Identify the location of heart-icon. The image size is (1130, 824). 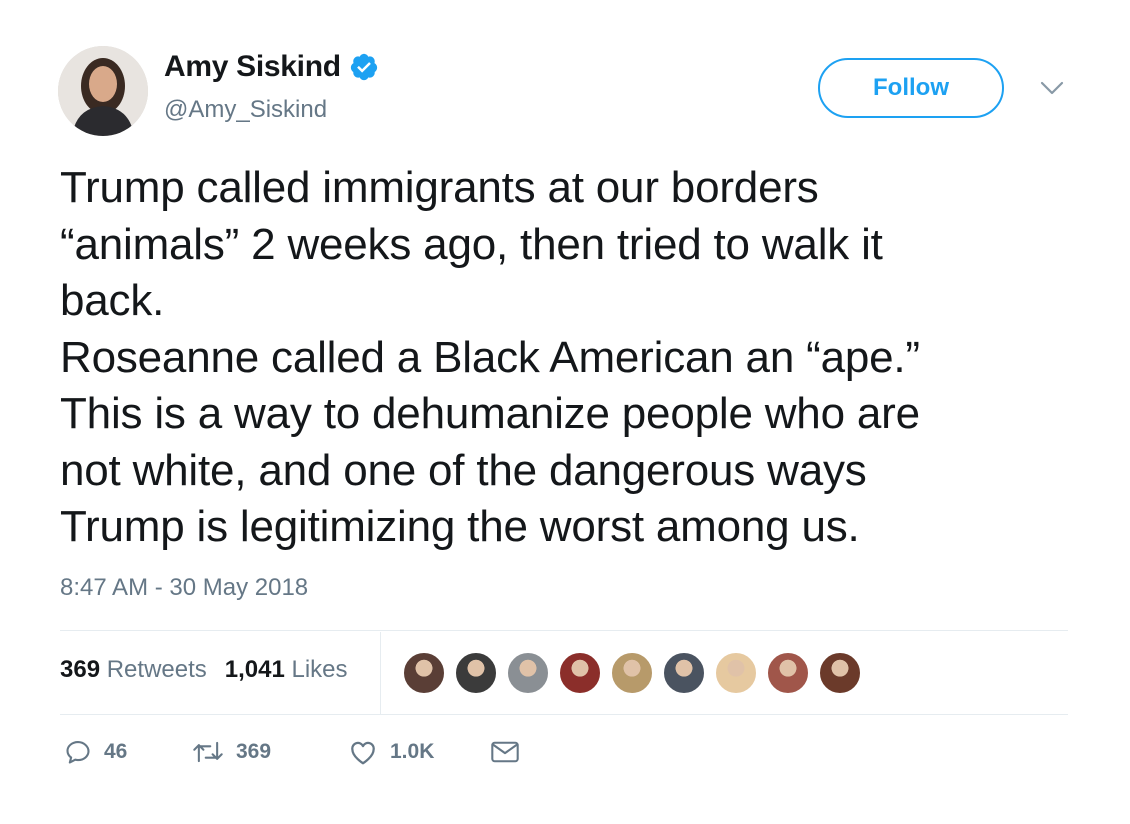
(363, 753).